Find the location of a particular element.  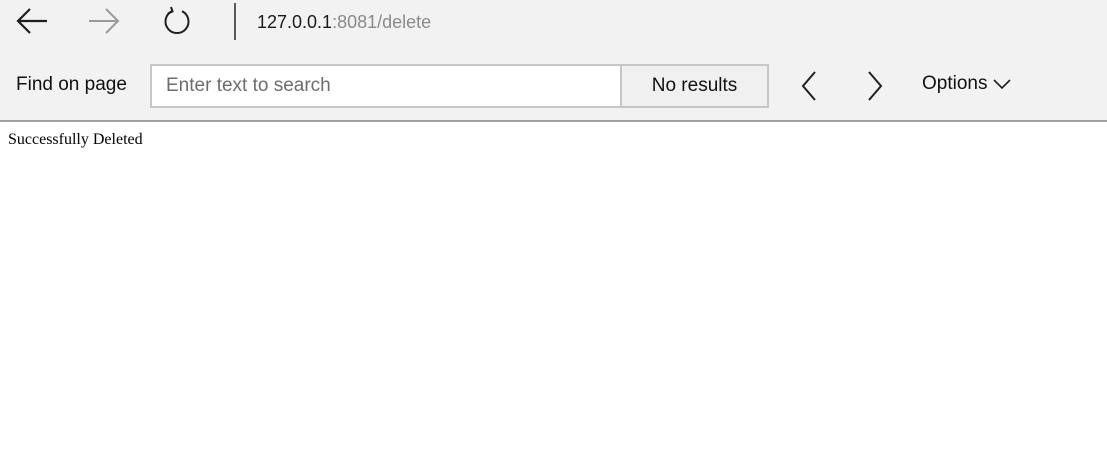

find-search-input is located at coordinates (385, 86).